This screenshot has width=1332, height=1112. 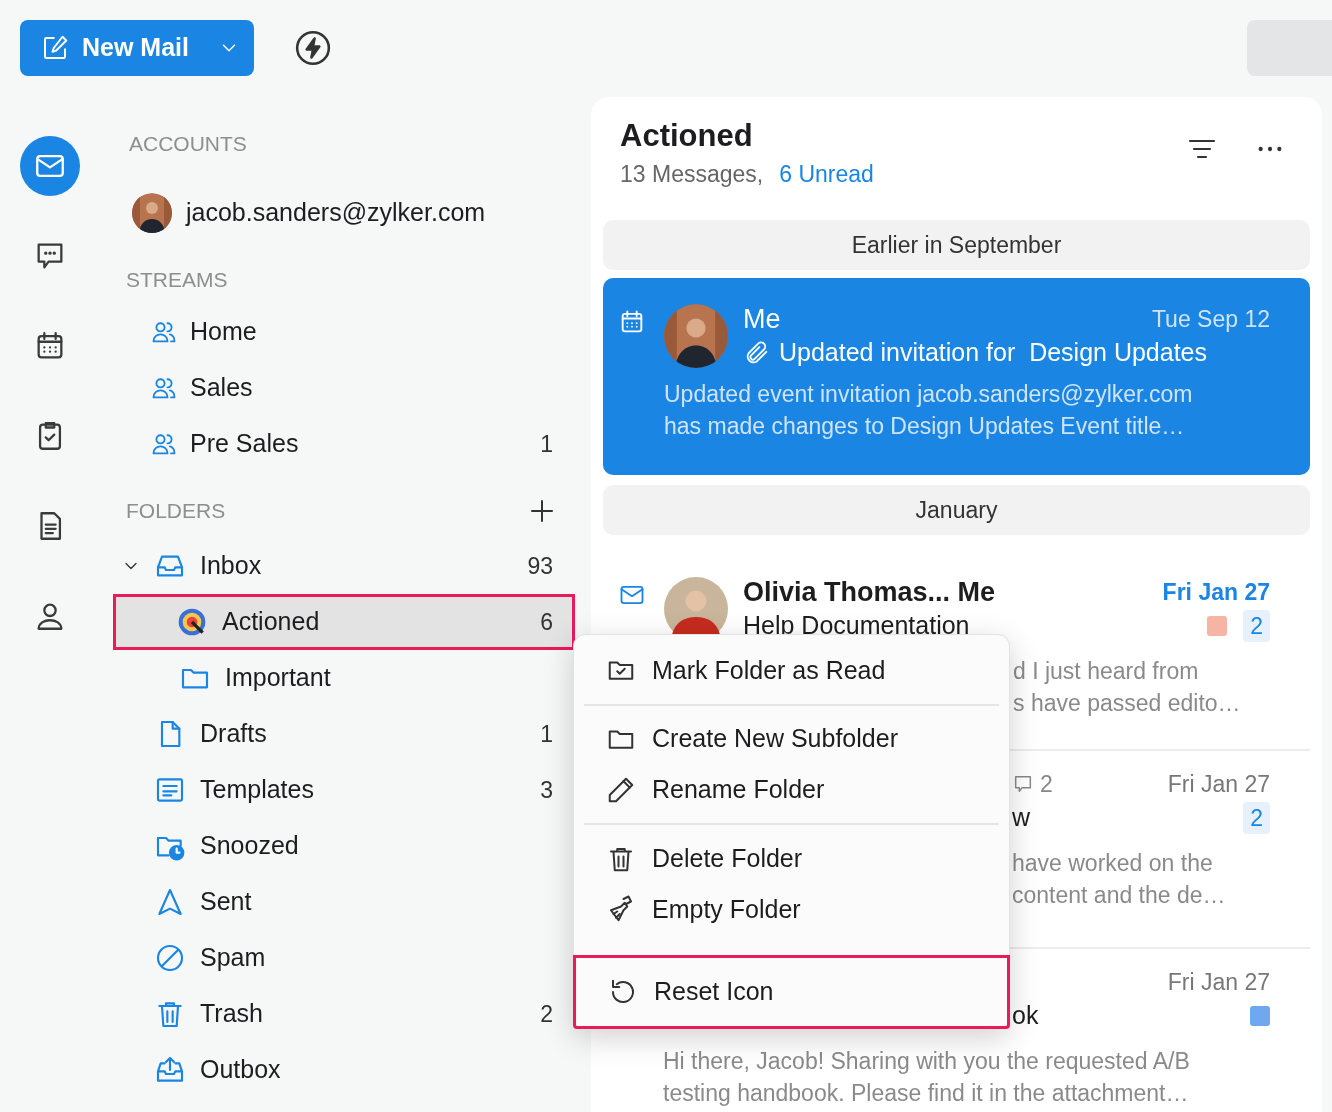 I want to click on sender-name: Olivia Thomas... Me, so click(x=869, y=592).